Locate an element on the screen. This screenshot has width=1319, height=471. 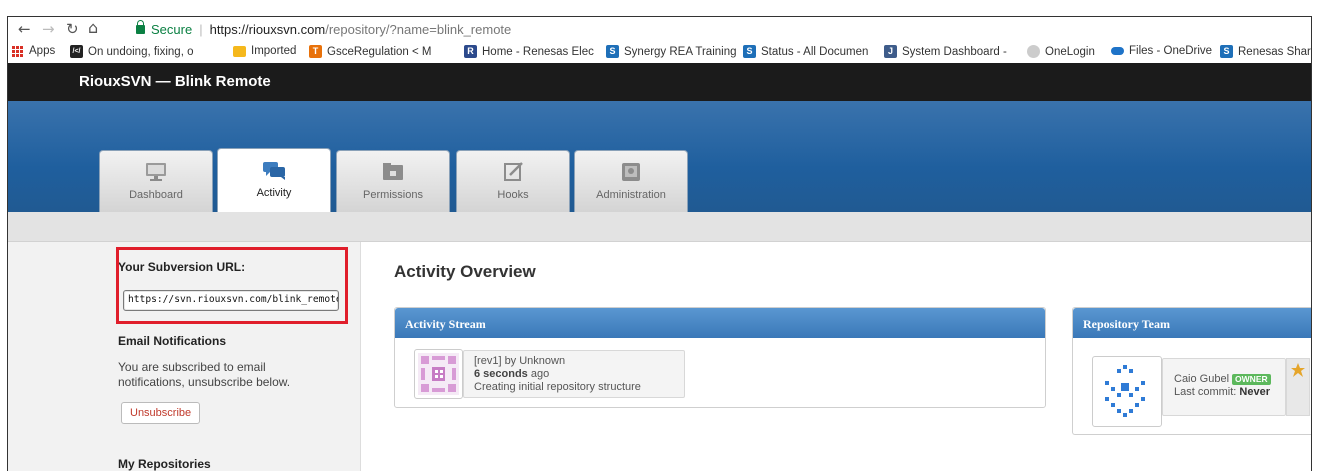
bookmark-item: T GsceRegulation < M is located at coordinates (370, 51).